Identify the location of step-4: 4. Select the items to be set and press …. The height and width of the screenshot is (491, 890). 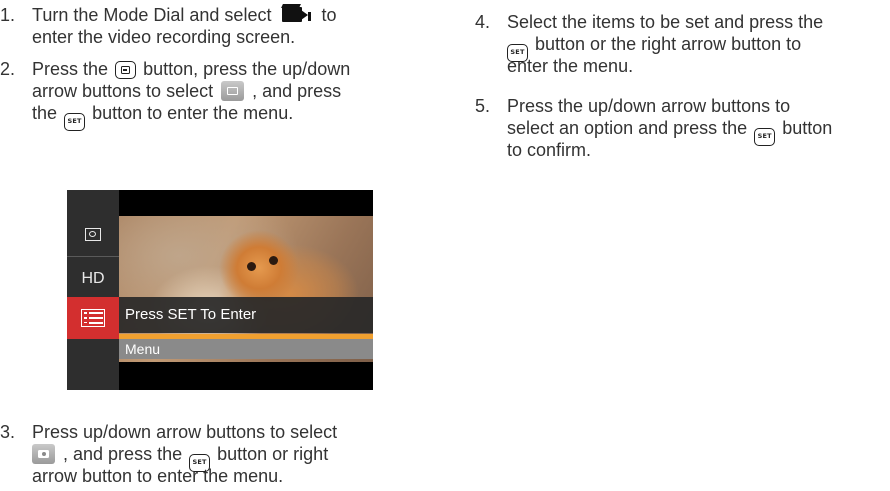
(682, 46).